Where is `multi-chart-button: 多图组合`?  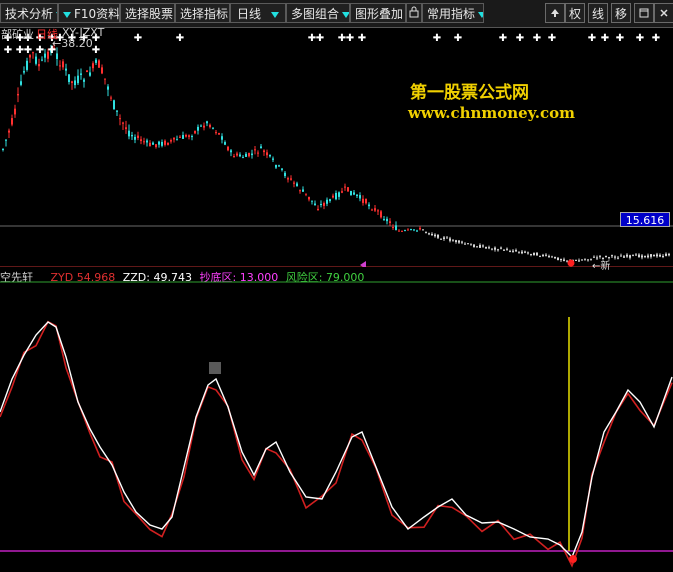
multi-chart-button: 多图组合 is located at coordinates (318, 13).